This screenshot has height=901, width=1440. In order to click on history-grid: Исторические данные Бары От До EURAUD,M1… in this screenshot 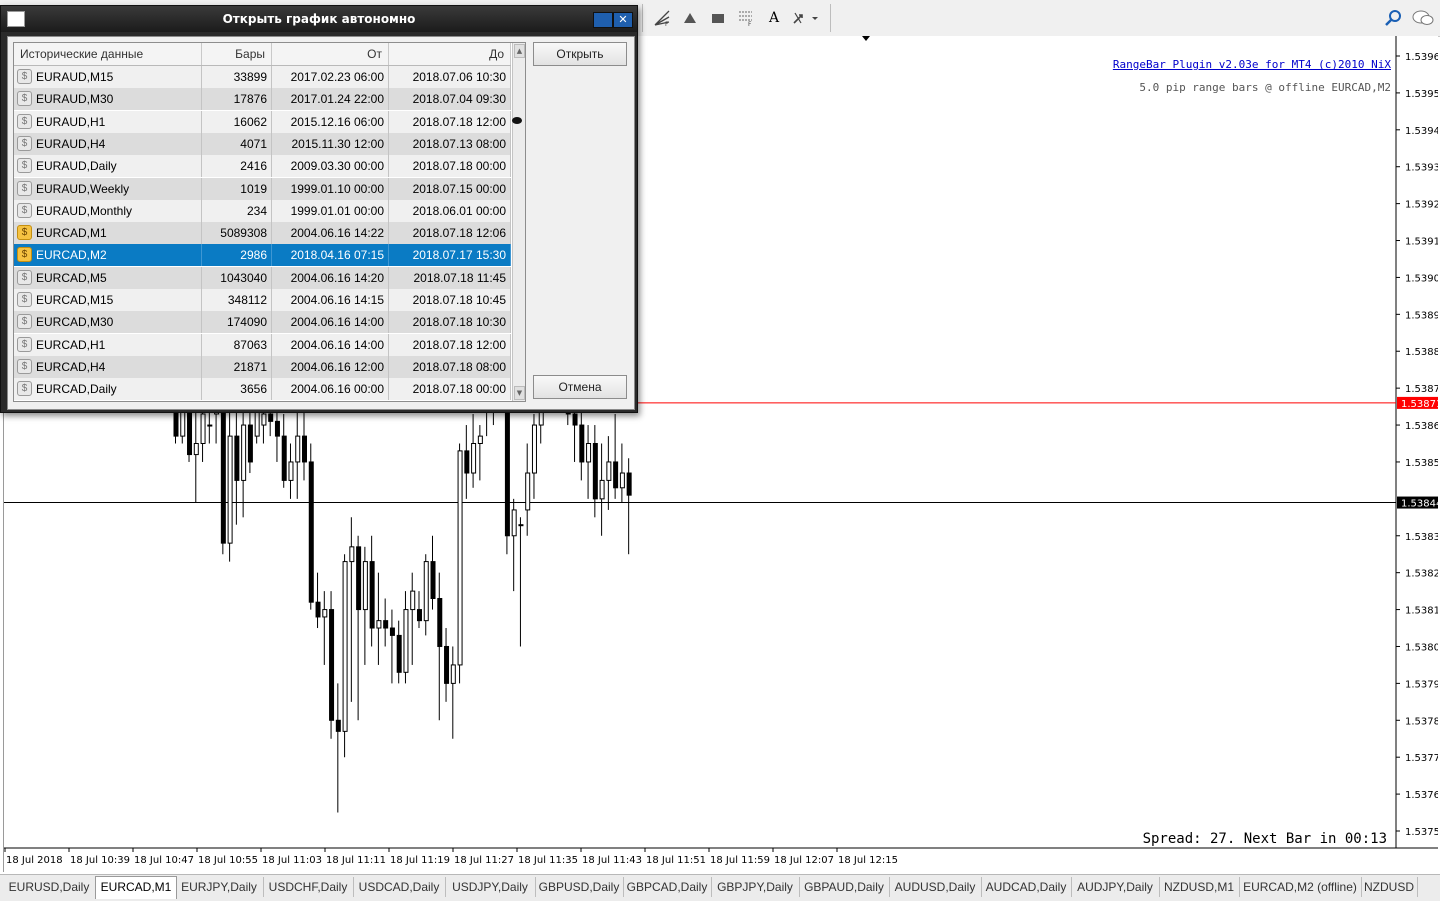, I will do `click(269, 222)`.